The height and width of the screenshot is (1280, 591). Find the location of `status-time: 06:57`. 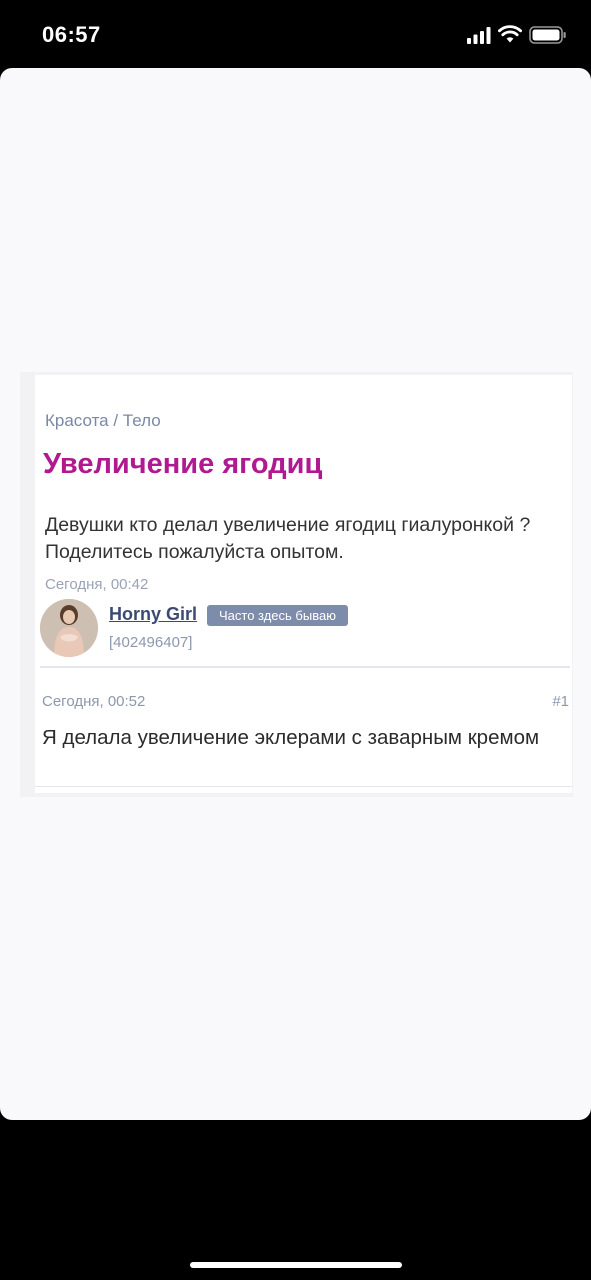

status-time: 06:57 is located at coordinates (71, 34).